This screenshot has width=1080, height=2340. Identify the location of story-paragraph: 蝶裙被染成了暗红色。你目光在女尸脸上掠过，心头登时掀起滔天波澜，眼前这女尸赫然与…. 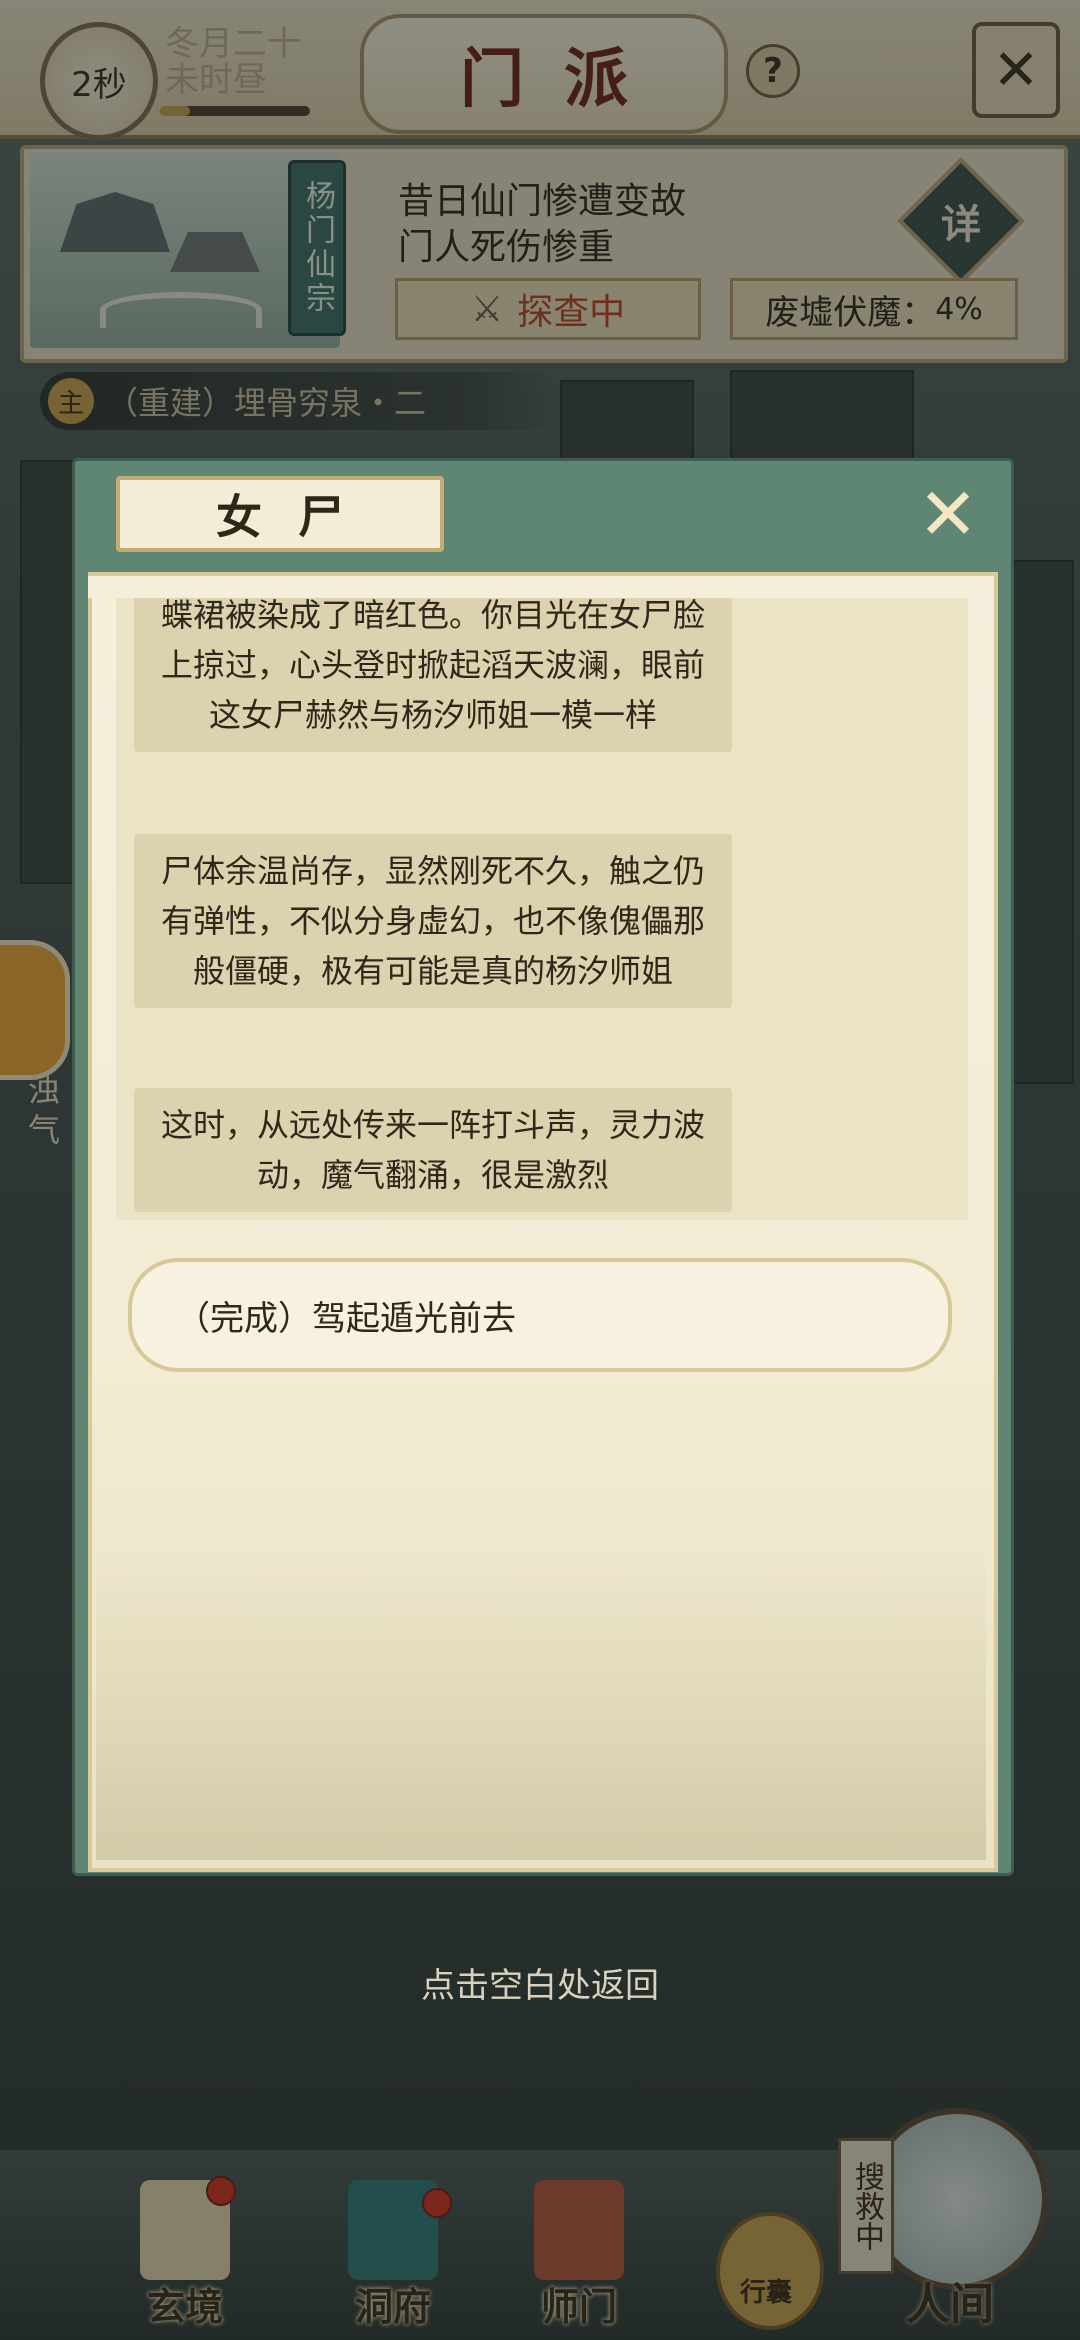
(433, 665).